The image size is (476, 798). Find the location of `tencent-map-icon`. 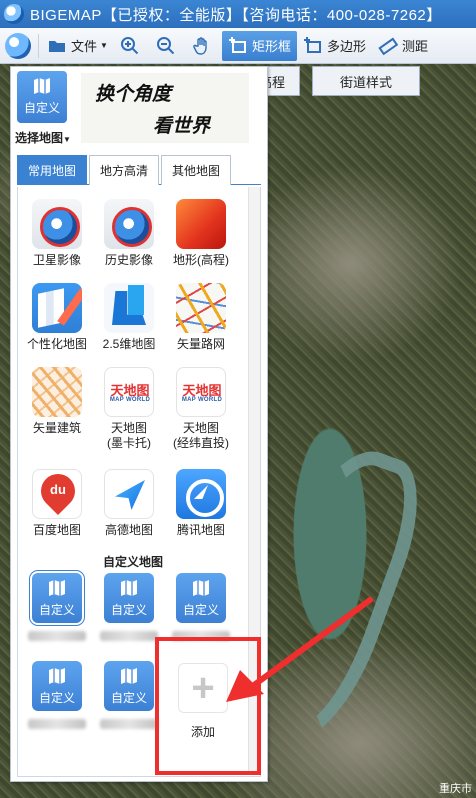

tencent-map-icon is located at coordinates (201, 494).